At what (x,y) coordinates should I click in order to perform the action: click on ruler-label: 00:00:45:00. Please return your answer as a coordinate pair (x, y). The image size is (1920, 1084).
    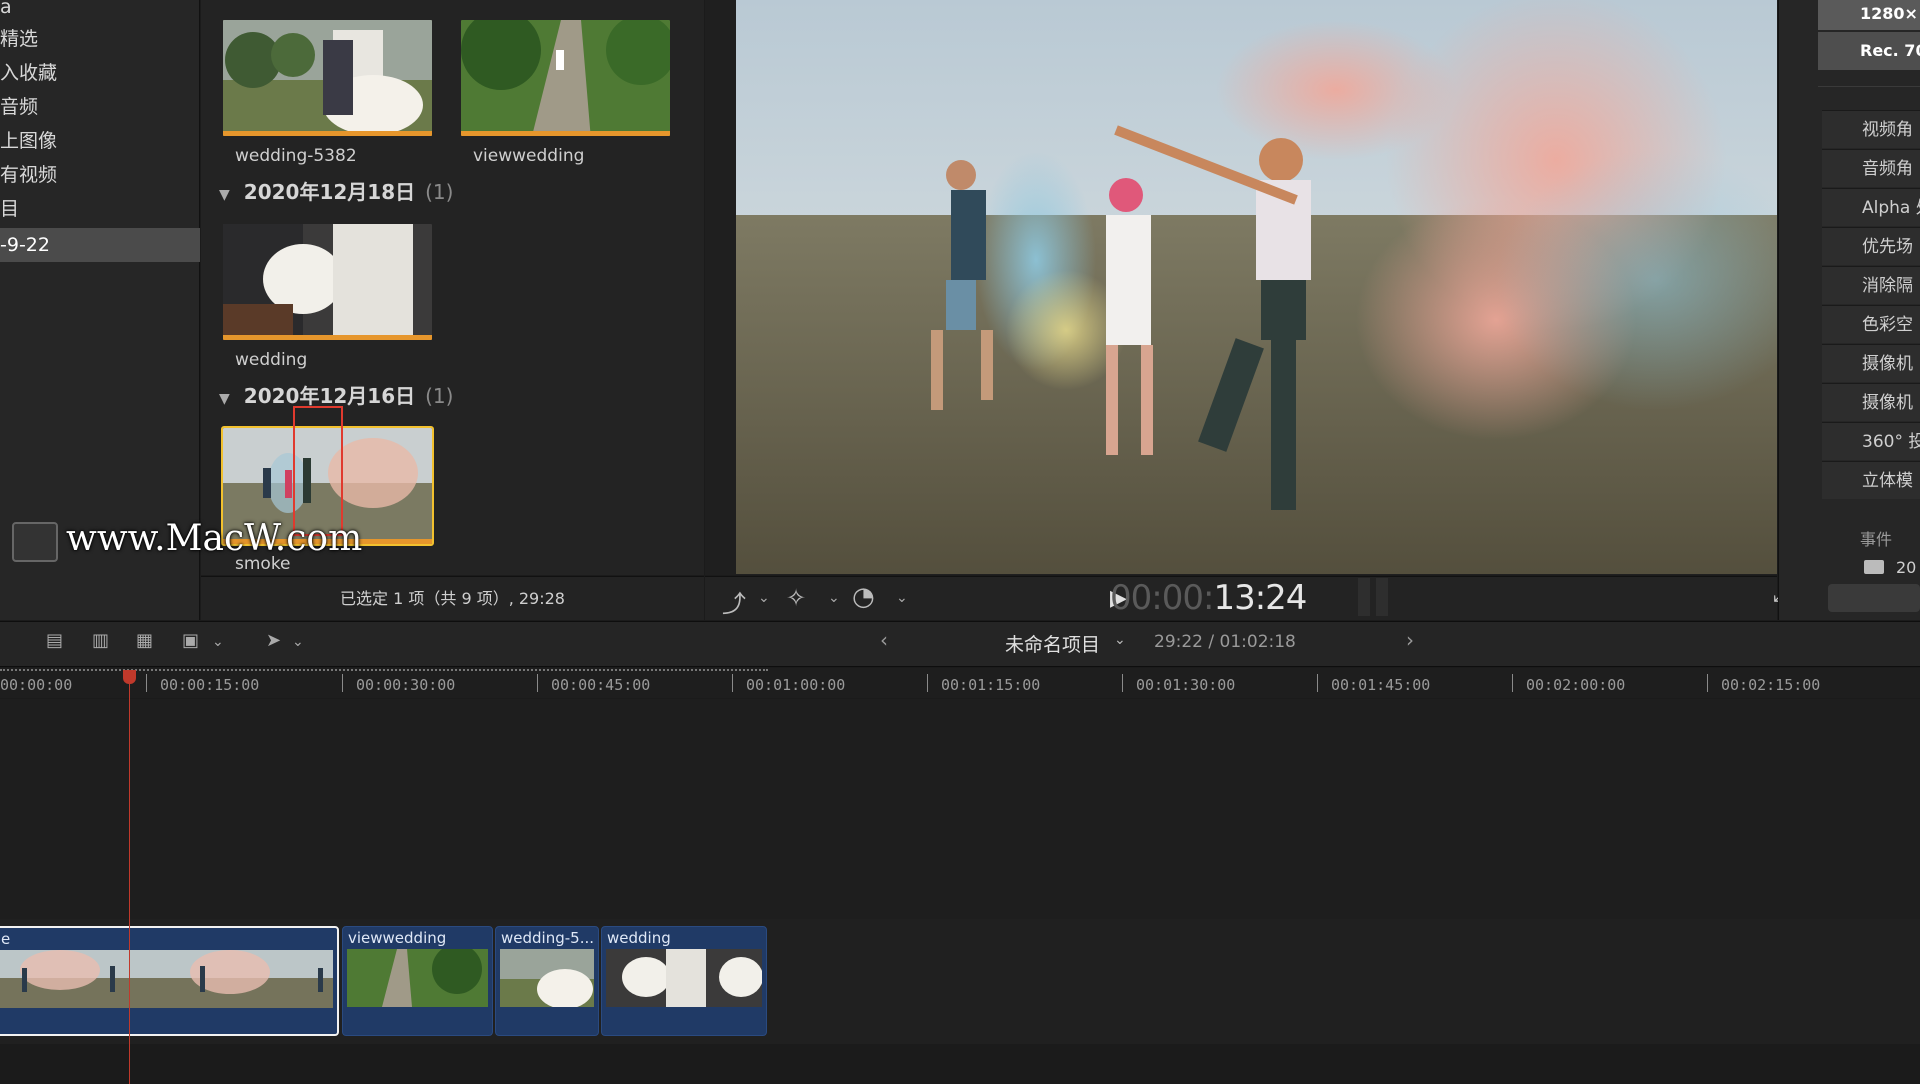
    Looking at the image, I should click on (601, 685).